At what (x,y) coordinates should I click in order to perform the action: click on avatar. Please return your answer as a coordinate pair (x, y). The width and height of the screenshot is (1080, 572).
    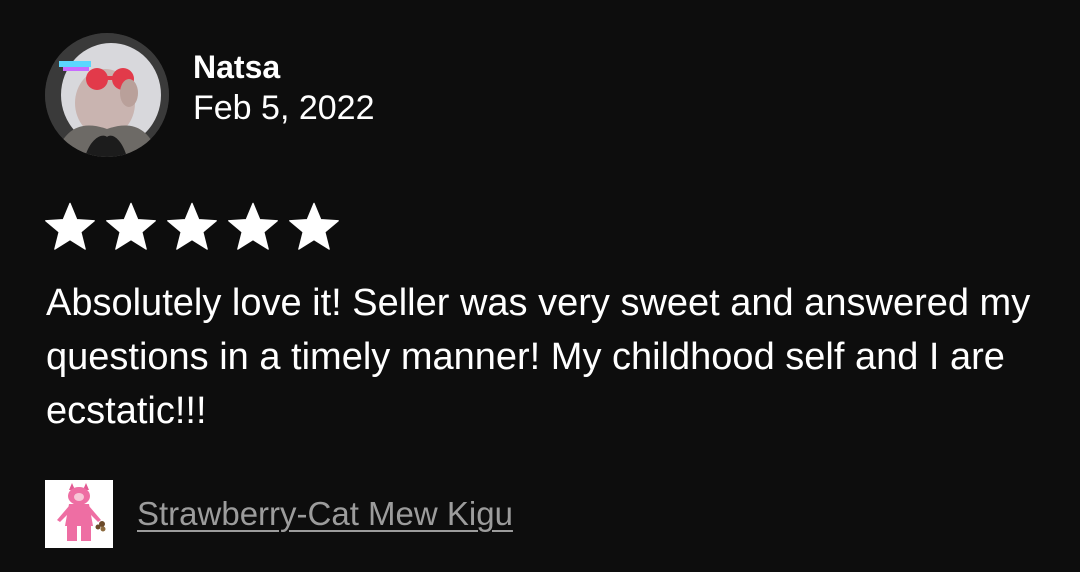
    Looking at the image, I should click on (107, 95).